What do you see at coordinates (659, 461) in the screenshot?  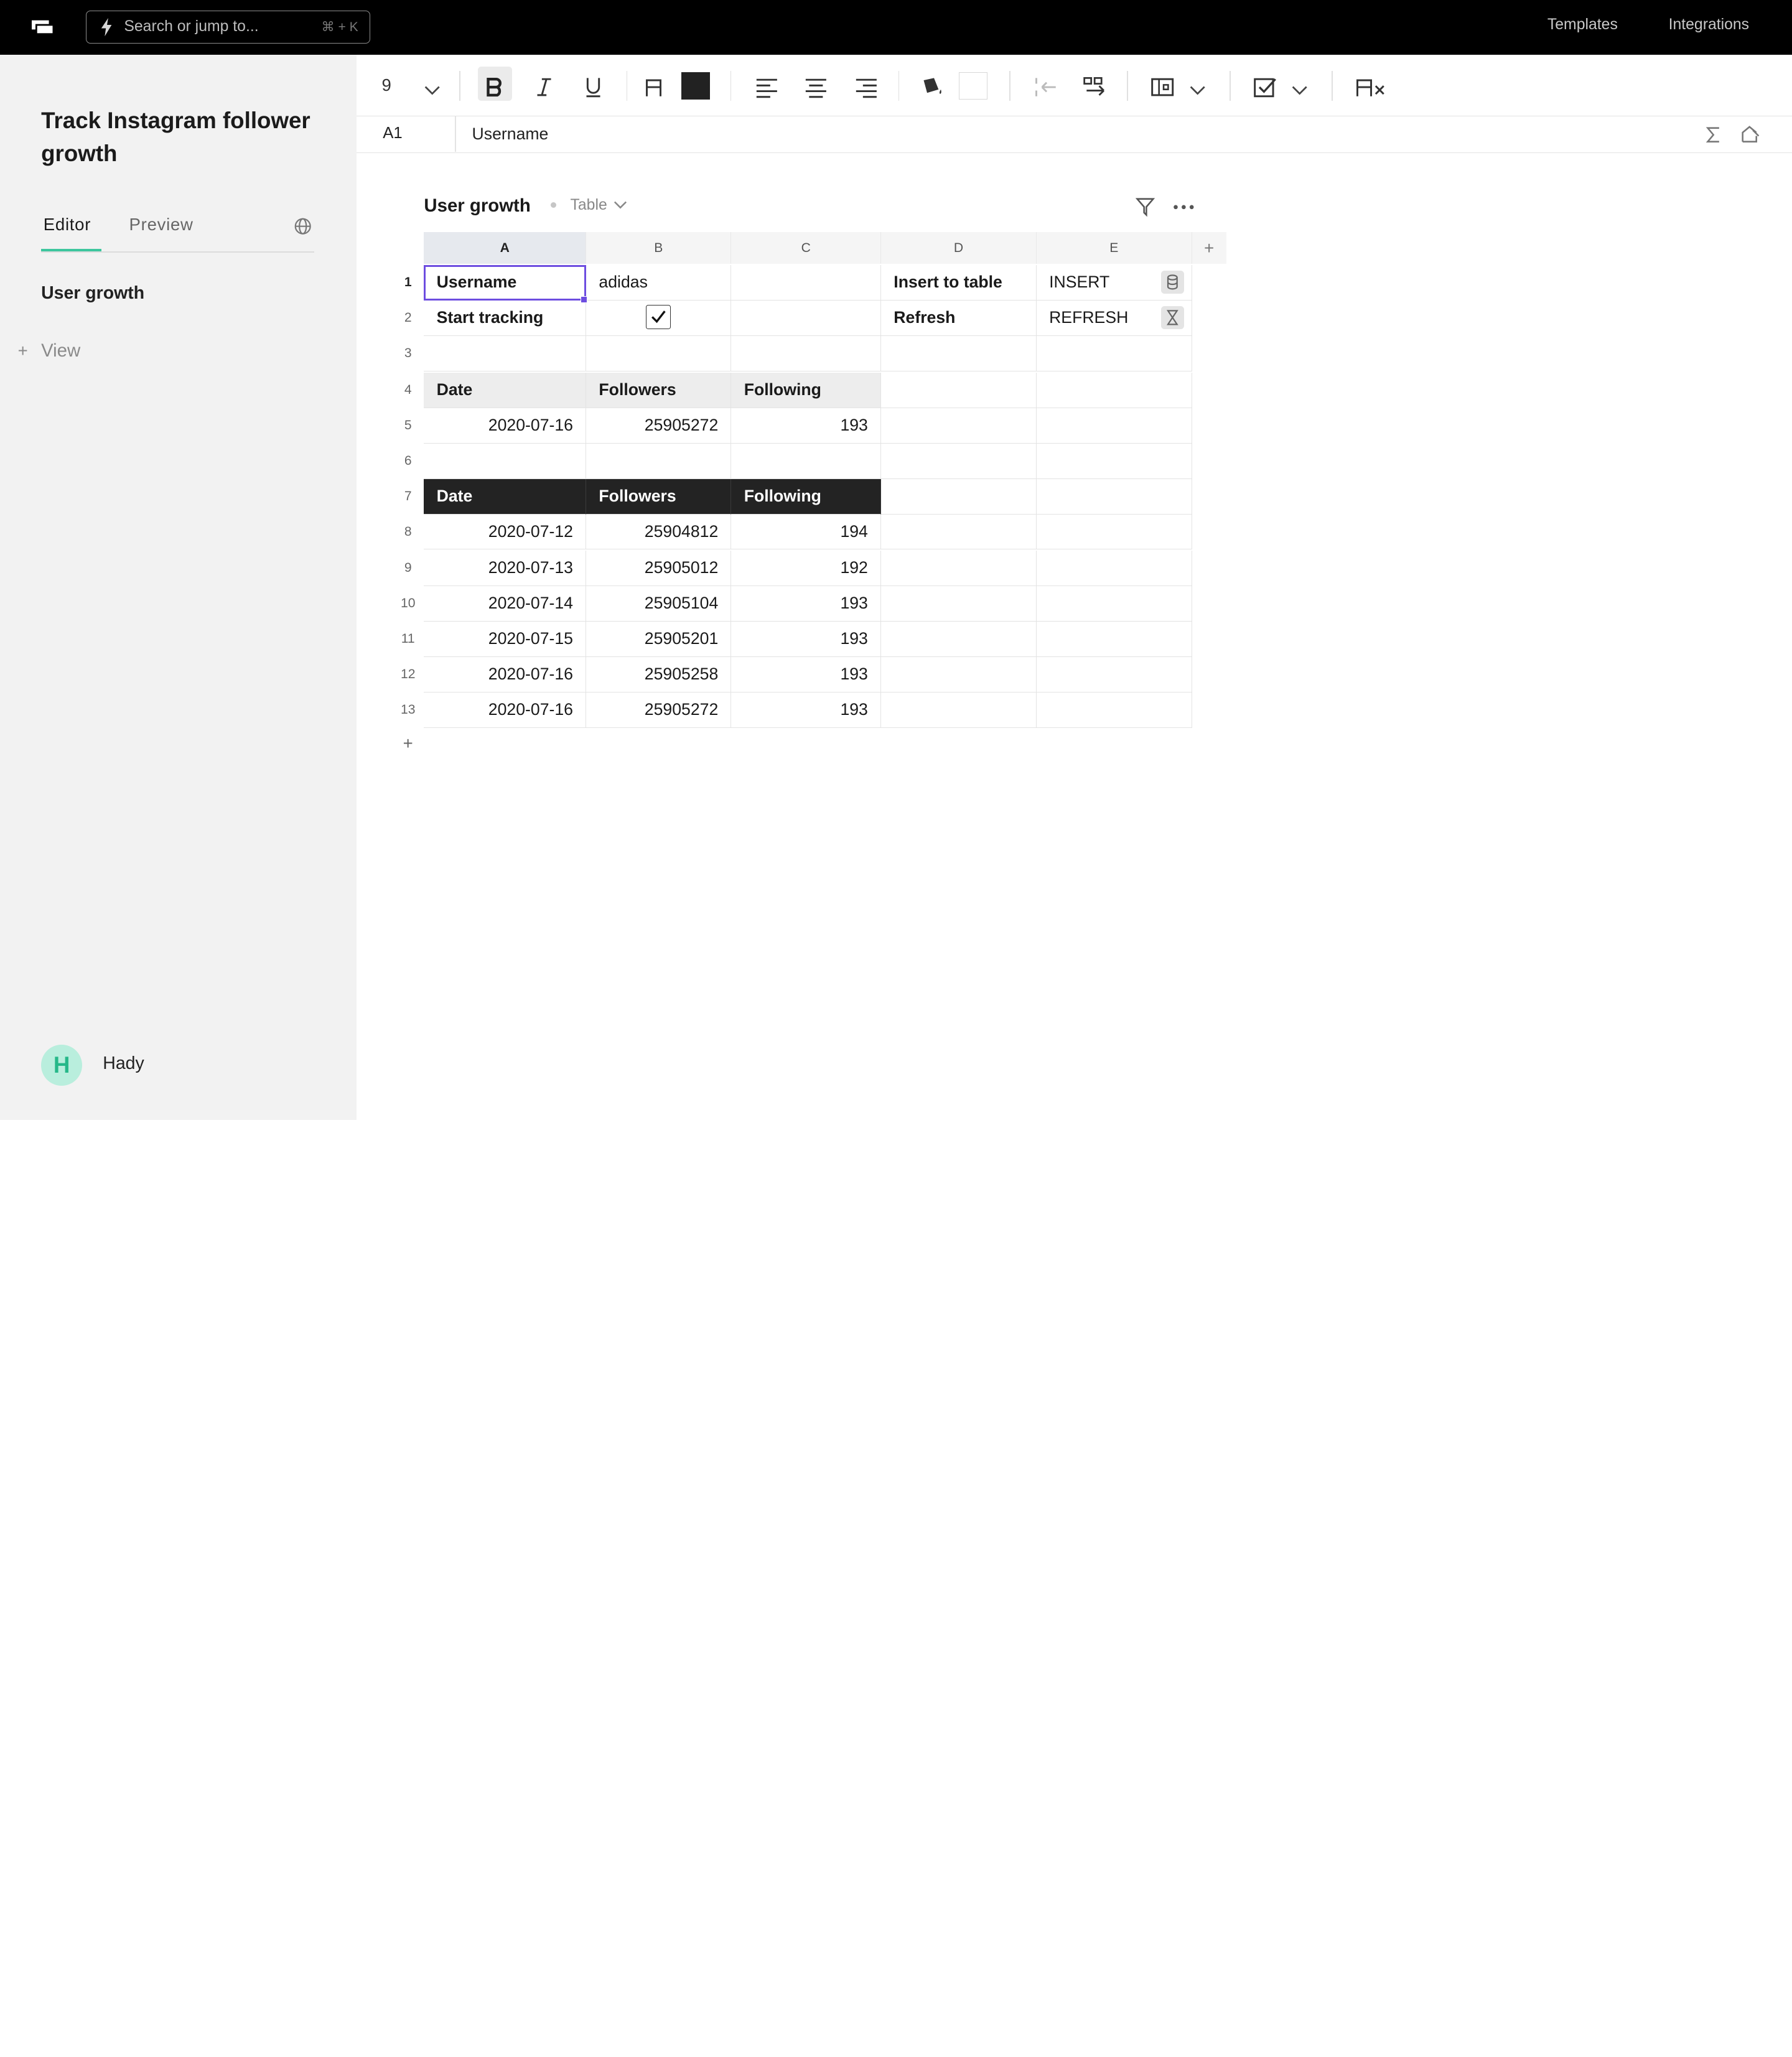 I see `cell-b6` at bounding box center [659, 461].